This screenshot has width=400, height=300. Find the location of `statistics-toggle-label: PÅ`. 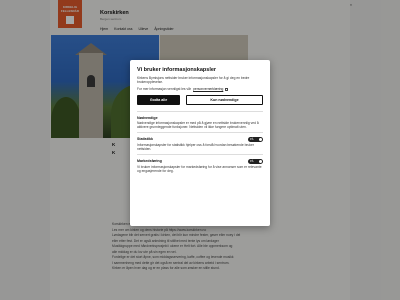

statistics-toggle-label: PÅ is located at coordinates (252, 139).